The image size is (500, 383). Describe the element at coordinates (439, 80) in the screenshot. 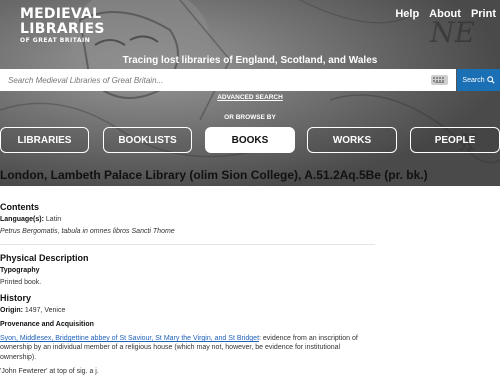

I see `keyboard-icon` at that location.